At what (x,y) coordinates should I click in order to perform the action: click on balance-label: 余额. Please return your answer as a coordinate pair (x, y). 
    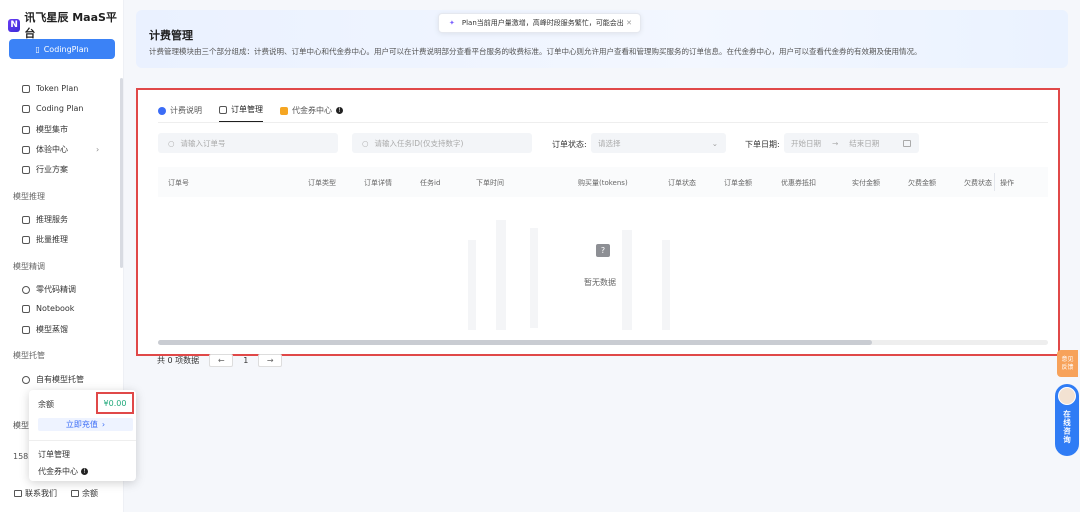
    Looking at the image, I should click on (46, 404).